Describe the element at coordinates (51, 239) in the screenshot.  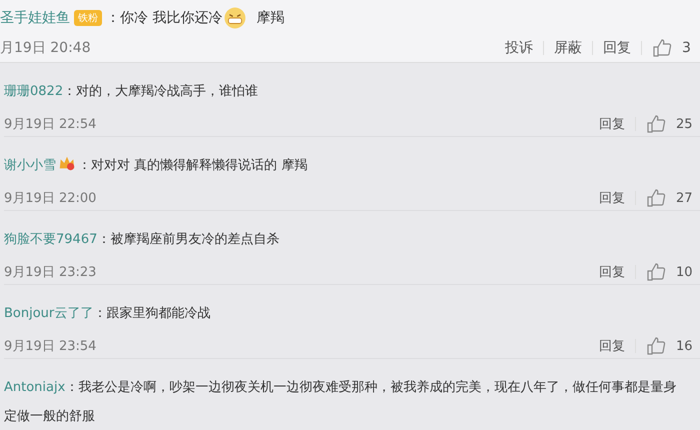
I see `user-name: 狗脸不要79467` at that location.